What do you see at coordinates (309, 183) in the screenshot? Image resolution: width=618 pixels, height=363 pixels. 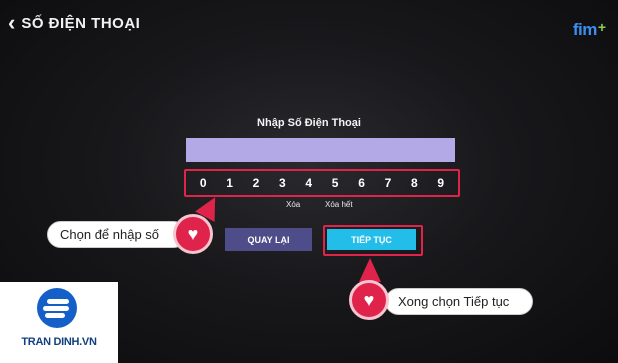 I see `key-4: 4` at bounding box center [309, 183].